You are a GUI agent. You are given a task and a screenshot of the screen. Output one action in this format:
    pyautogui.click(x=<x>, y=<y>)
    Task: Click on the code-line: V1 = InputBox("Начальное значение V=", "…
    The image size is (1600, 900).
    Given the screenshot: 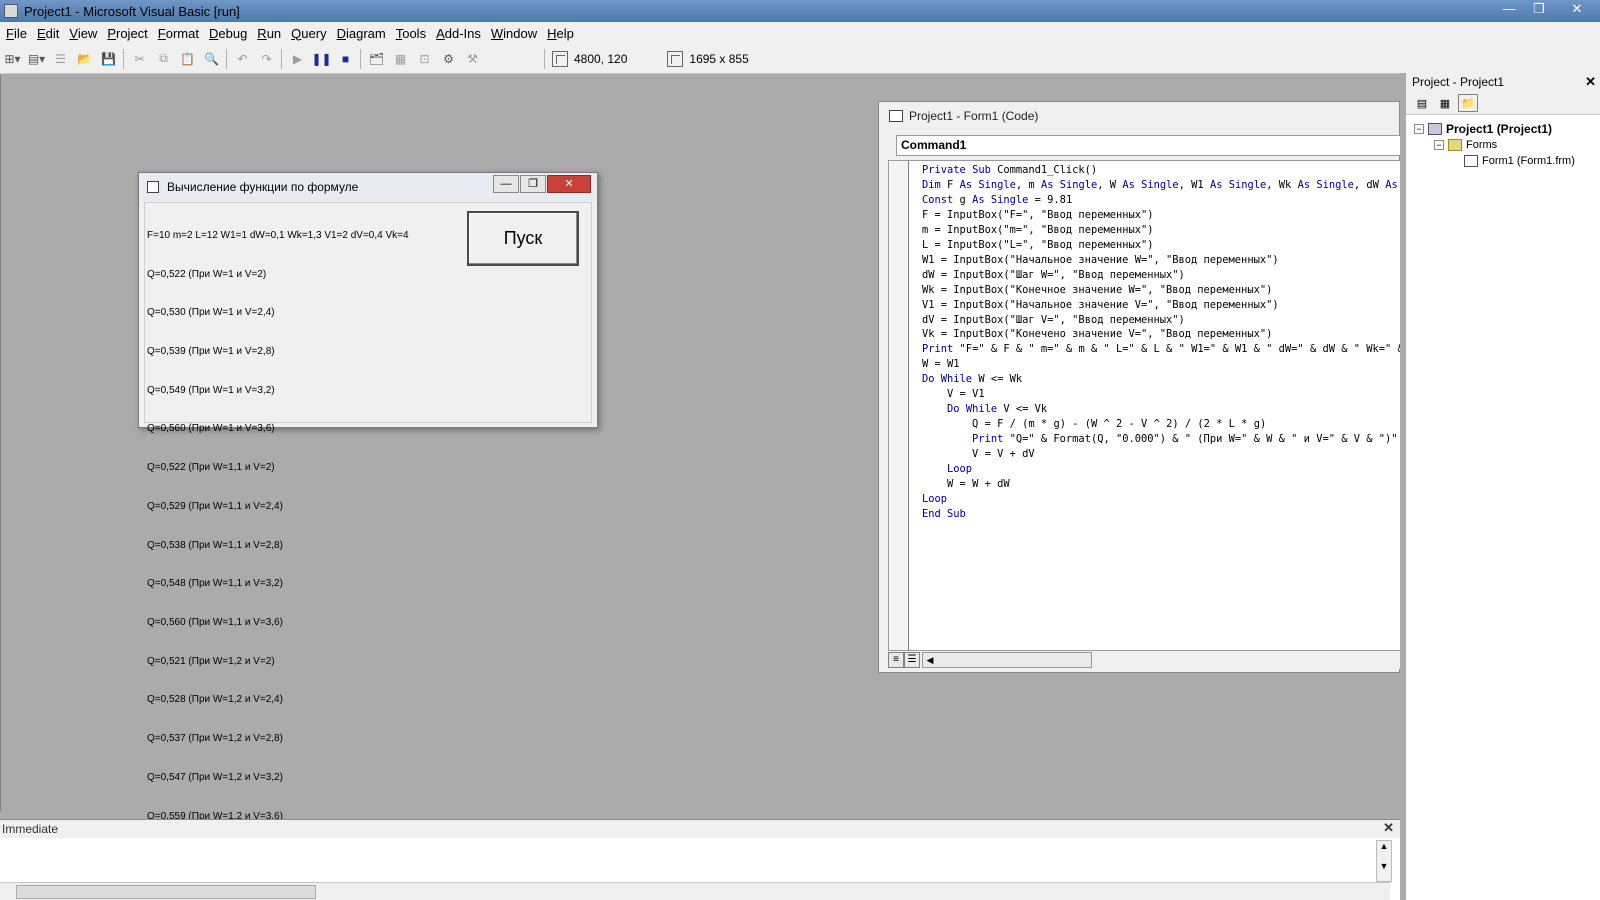 What is the action you would take?
    pyautogui.click(x=1161, y=305)
    